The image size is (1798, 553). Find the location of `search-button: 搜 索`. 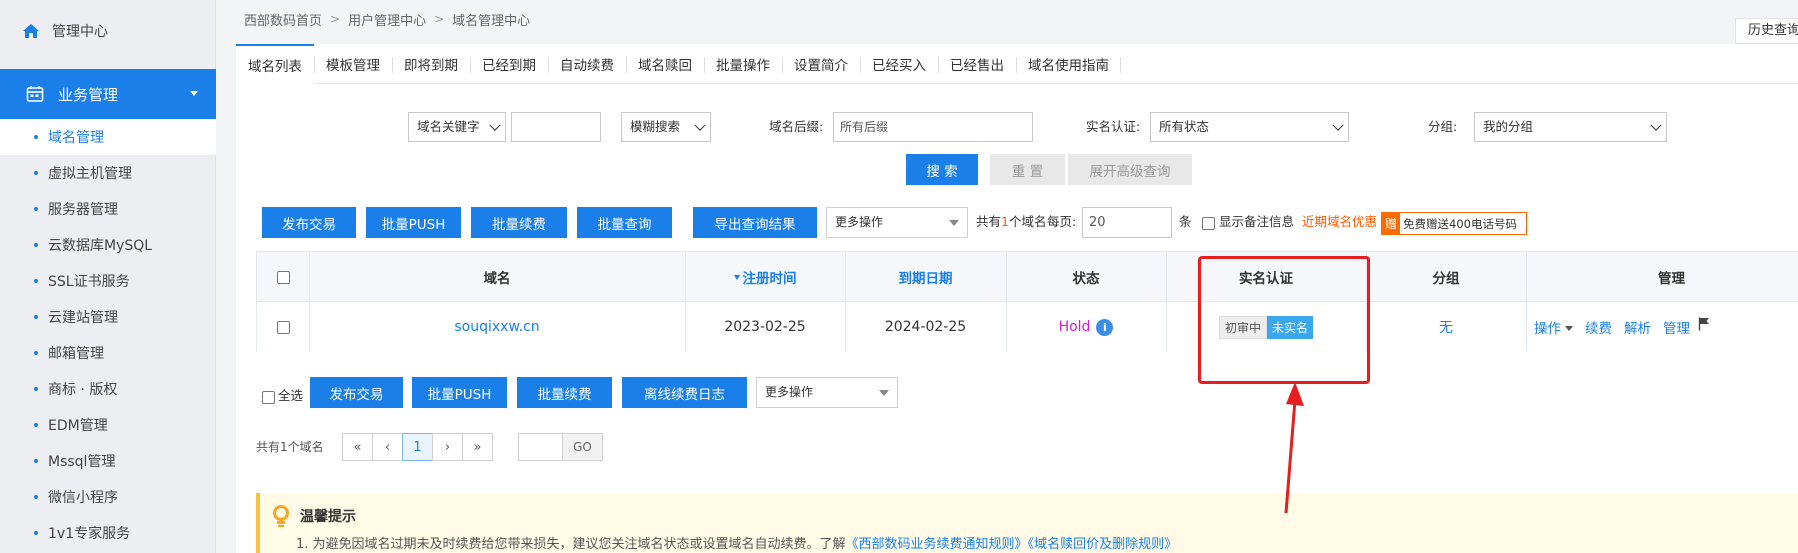

search-button: 搜 索 is located at coordinates (942, 169).